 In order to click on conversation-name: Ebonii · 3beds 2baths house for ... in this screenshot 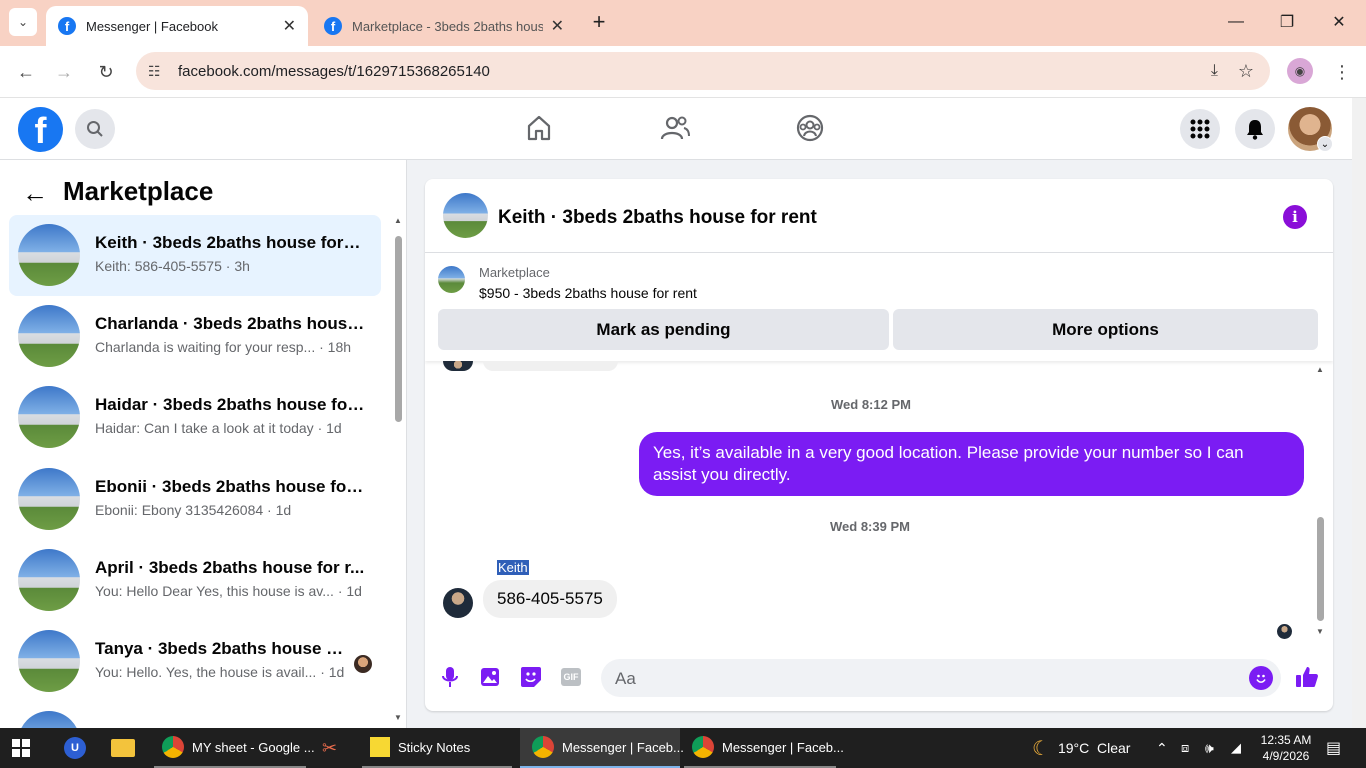, I will do `click(230, 486)`.